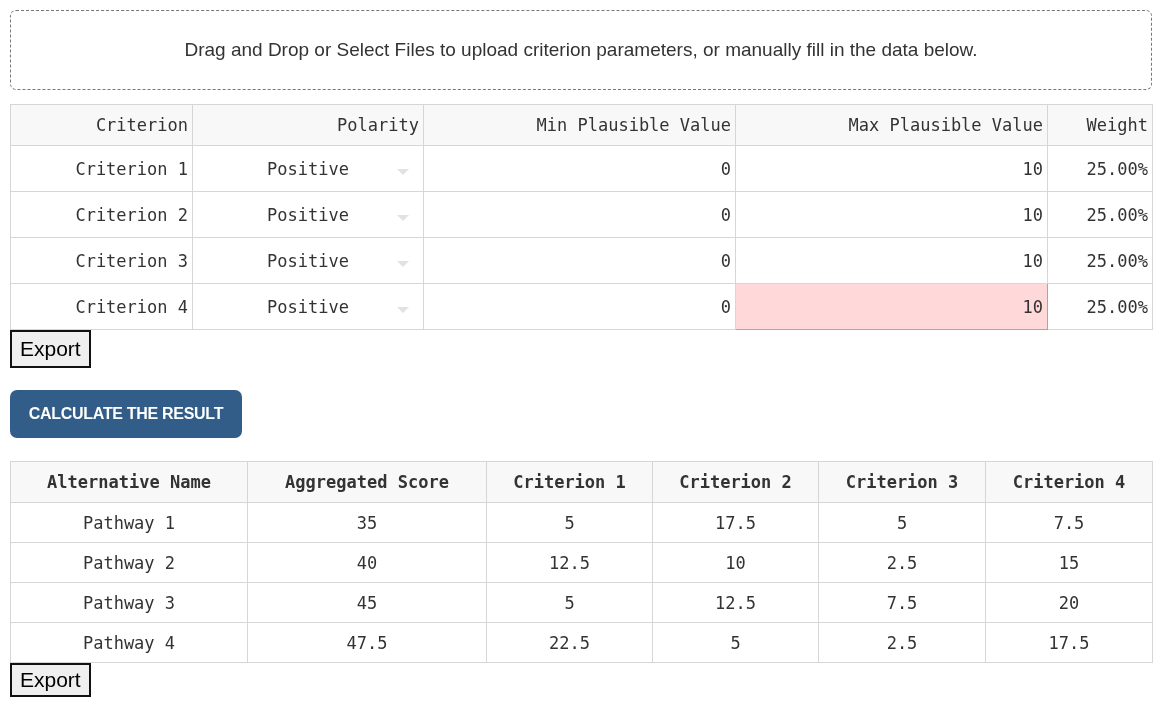 This screenshot has width=1154, height=709. Describe the element at coordinates (902, 482) in the screenshot. I see `column-header: Criterion 3` at that location.